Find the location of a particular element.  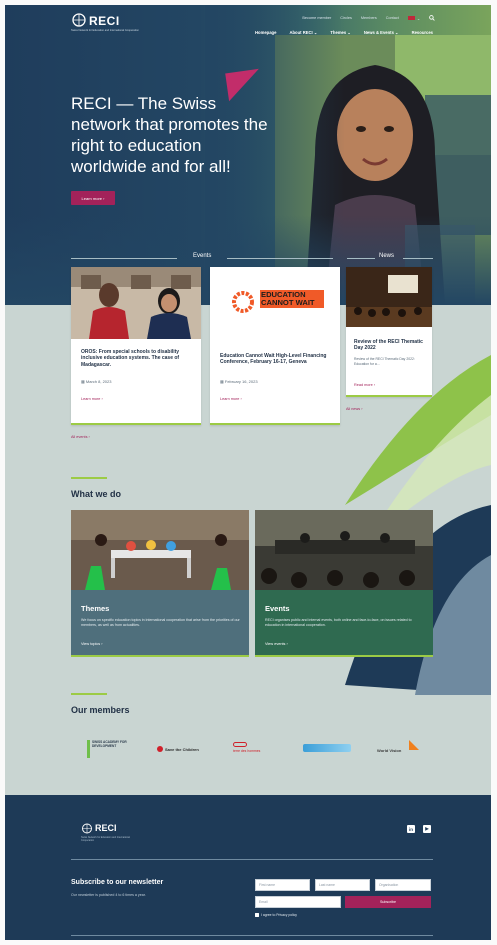

themes-card-image is located at coordinates (160, 550).